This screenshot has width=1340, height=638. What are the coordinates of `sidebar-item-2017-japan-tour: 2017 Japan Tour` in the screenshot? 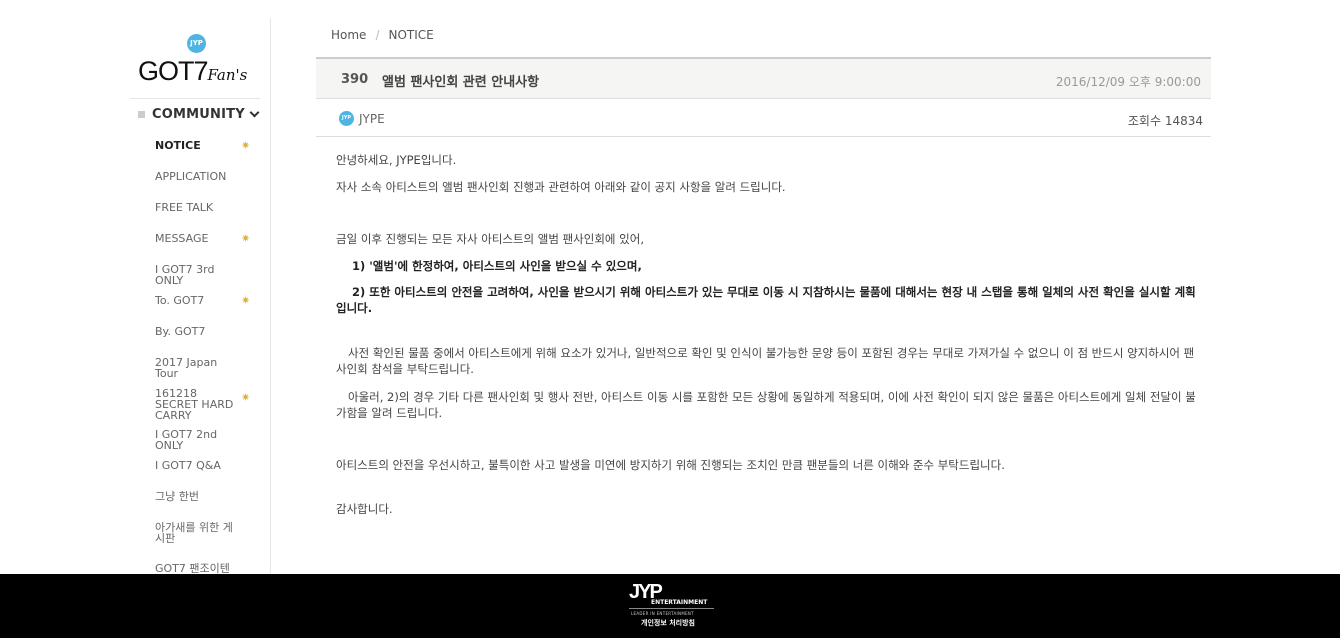 It's located at (207, 372).